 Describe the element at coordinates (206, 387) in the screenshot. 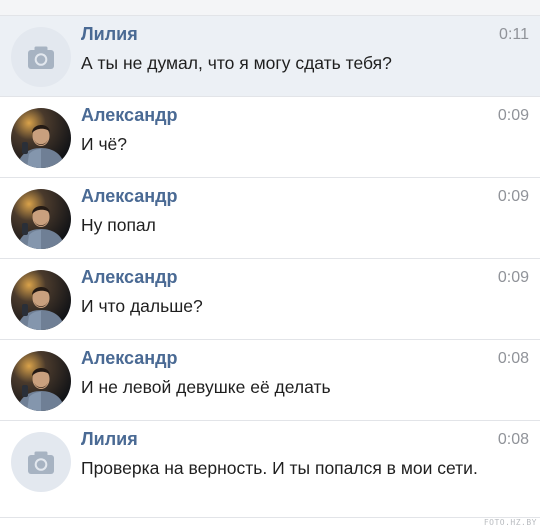

I see `message-text: И не левой девушке её делать` at that location.